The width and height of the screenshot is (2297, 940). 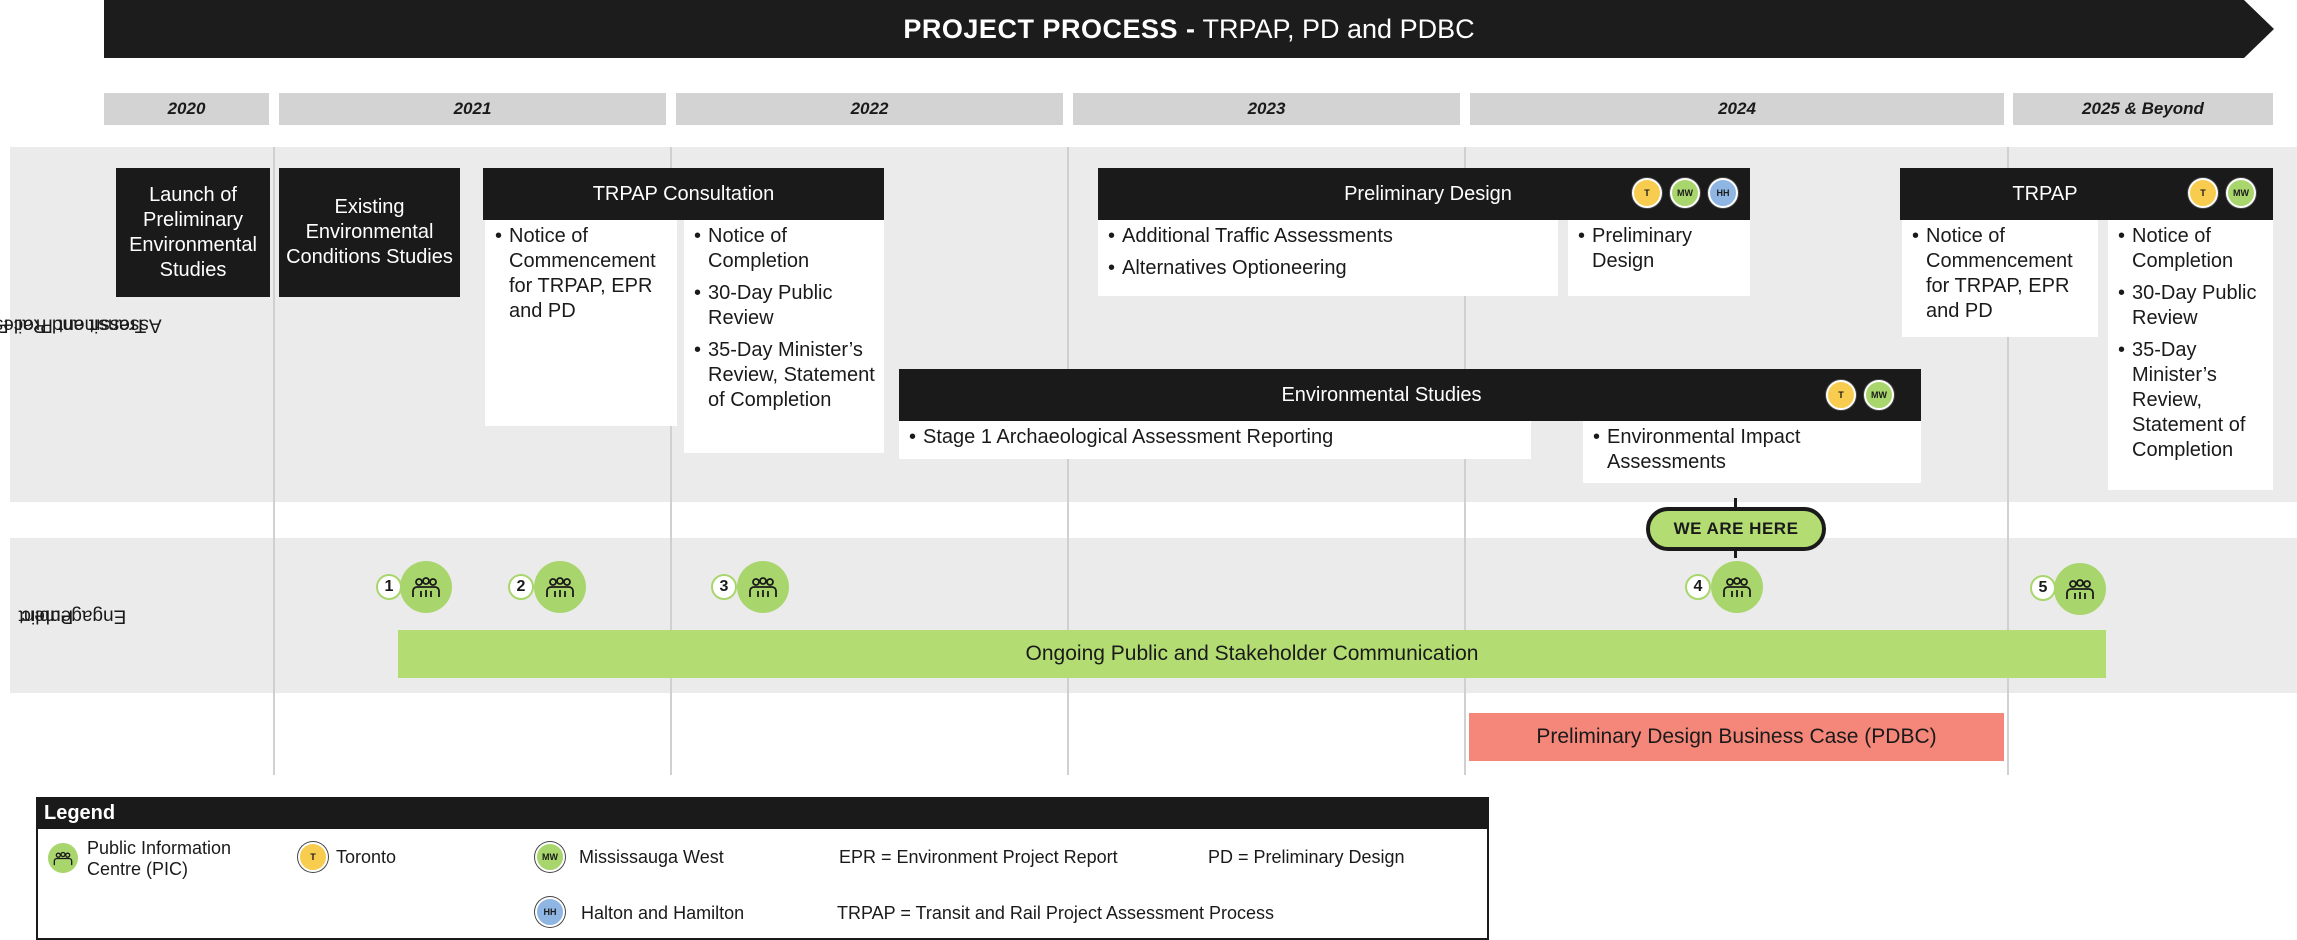 I want to click on pic-number: 5, so click(x=2043, y=588).